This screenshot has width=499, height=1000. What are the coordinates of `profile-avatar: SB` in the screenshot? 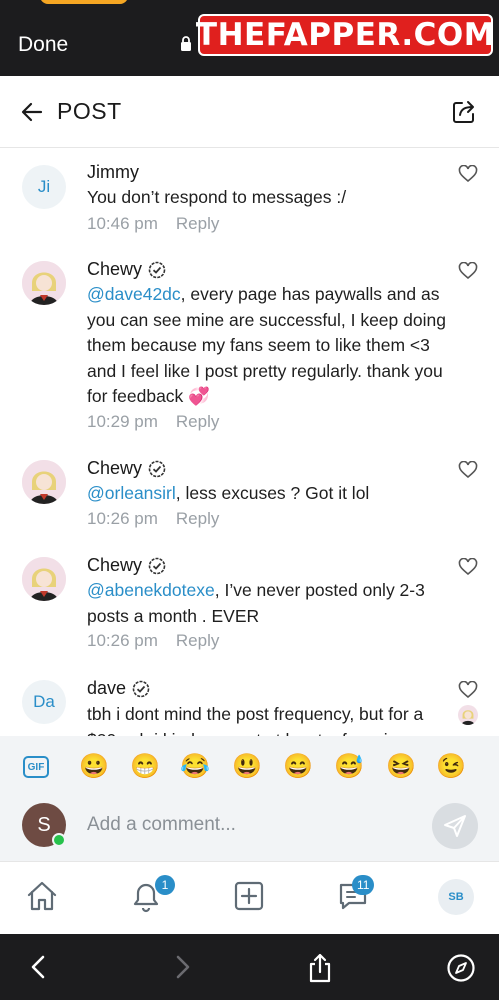 It's located at (456, 897).